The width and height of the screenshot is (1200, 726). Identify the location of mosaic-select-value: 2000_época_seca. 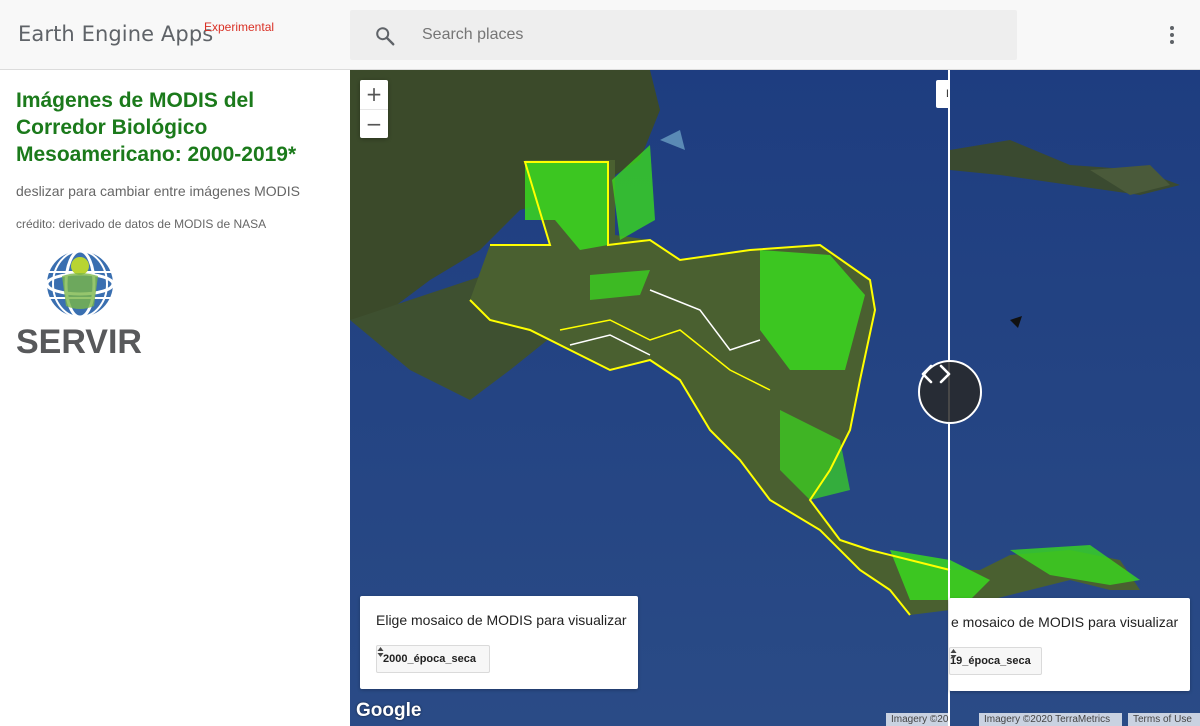
(429, 659).